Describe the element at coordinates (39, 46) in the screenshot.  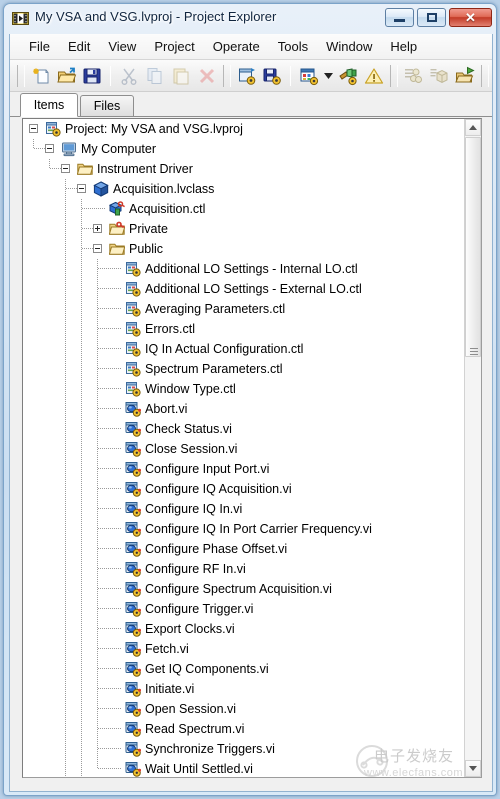
I see `menu-file: File` at that location.